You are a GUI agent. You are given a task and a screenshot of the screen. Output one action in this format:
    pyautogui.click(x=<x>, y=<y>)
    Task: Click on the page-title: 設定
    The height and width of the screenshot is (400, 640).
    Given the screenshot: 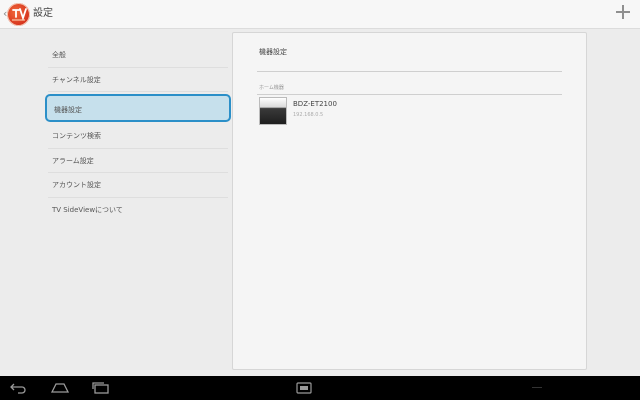 What is the action you would take?
    pyautogui.click(x=43, y=13)
    